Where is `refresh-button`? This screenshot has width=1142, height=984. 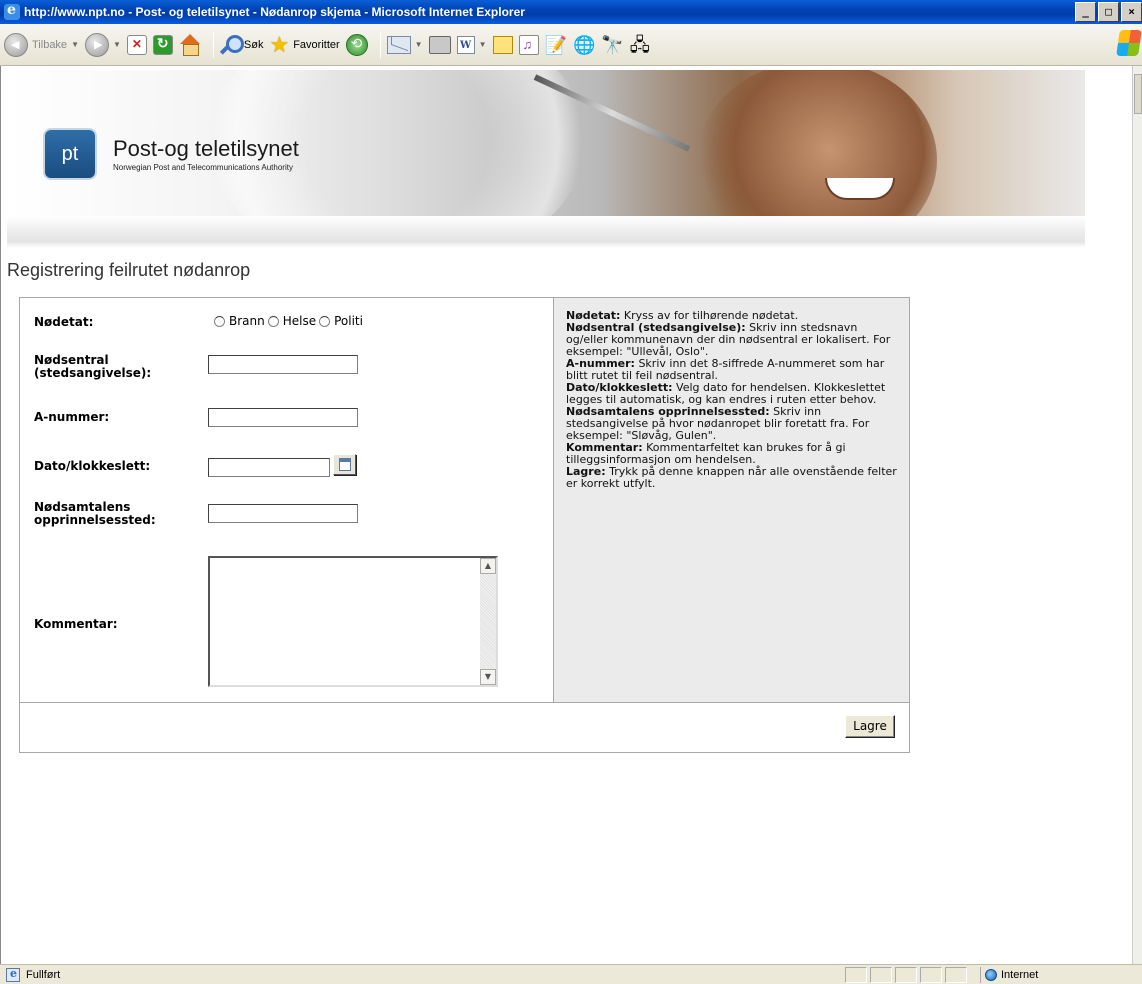
refresh-button is located at coordinates (162, 45).